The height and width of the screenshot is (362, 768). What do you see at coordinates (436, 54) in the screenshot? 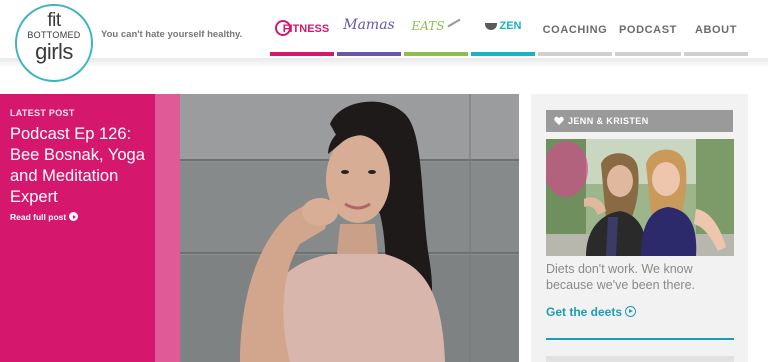
I see `nav-underline-eats` at bounding box center [436, 54].